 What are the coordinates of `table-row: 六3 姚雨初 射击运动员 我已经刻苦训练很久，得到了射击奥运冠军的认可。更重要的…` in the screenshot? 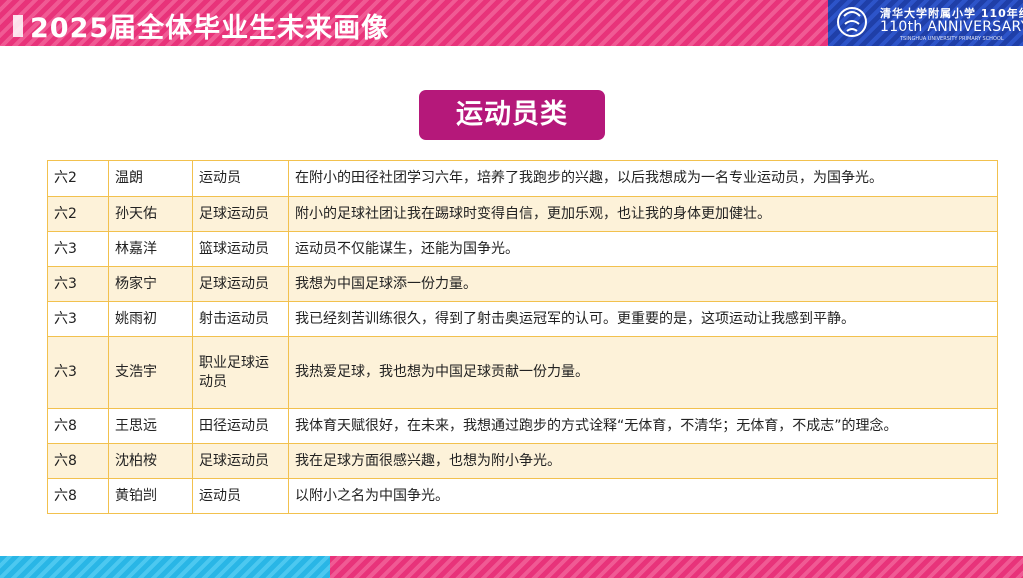 It's located at (522, 319).